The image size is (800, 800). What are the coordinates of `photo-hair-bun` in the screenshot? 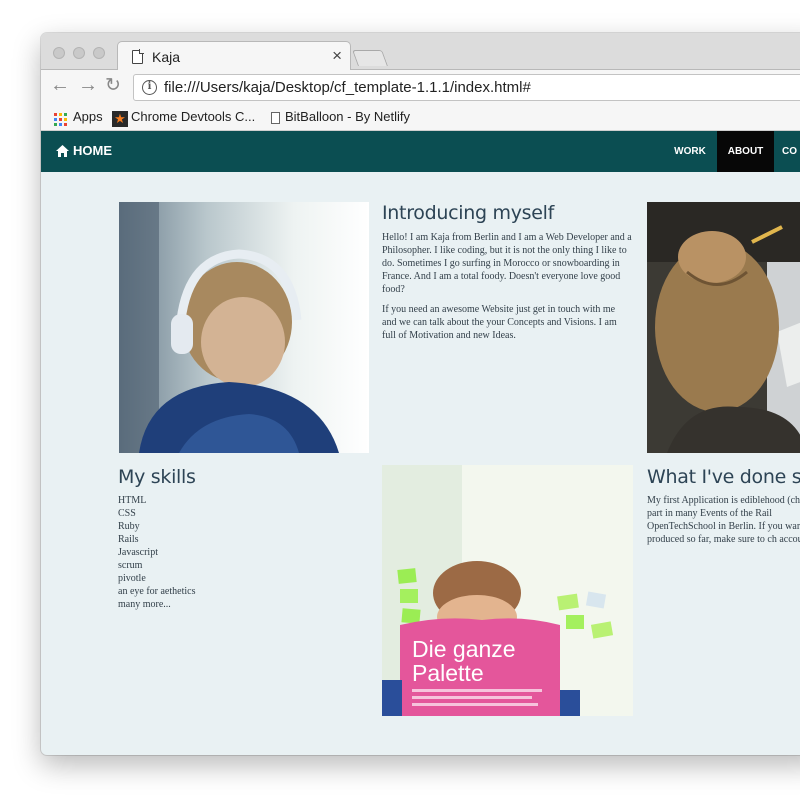 It's located at (723, 327).